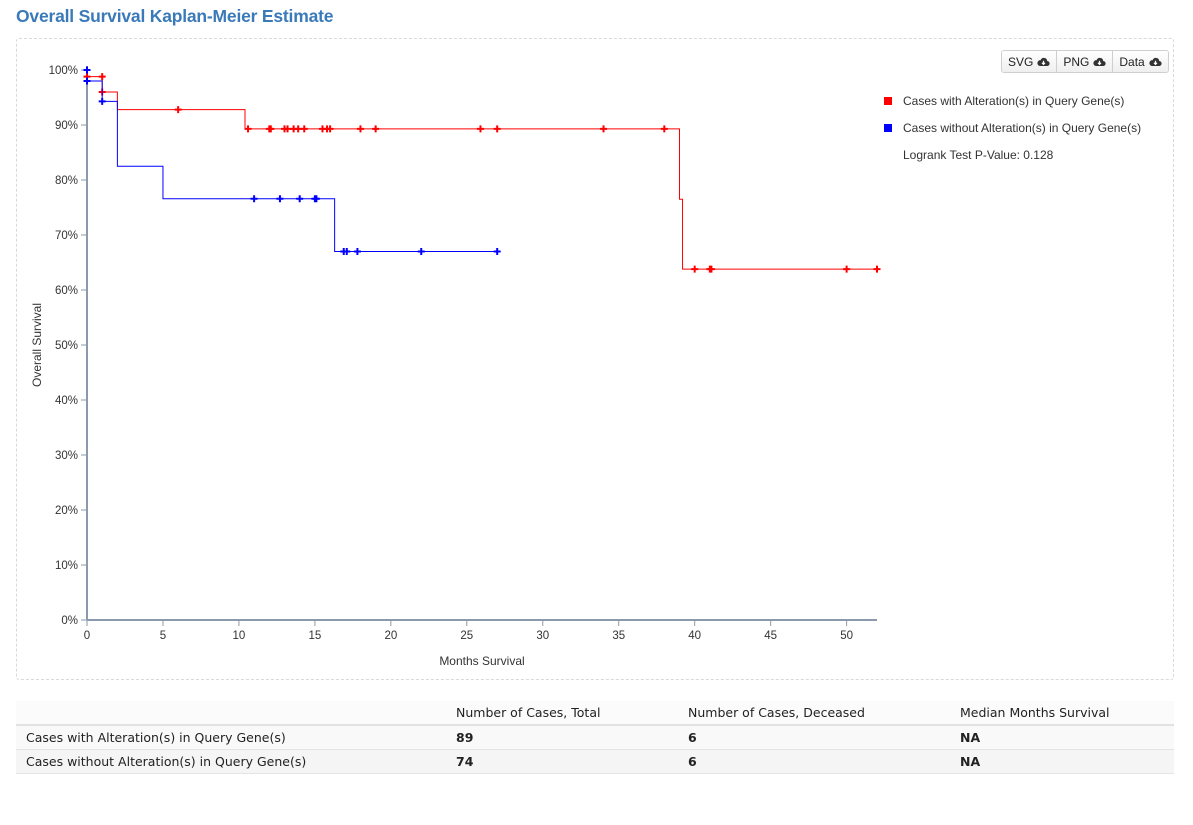 The width and height of the screenshot is (1193, 825). Describe the element at coordinates (572, 713) in the screenshot. I see `table-header-total: Number of Cases, Total` at that location.